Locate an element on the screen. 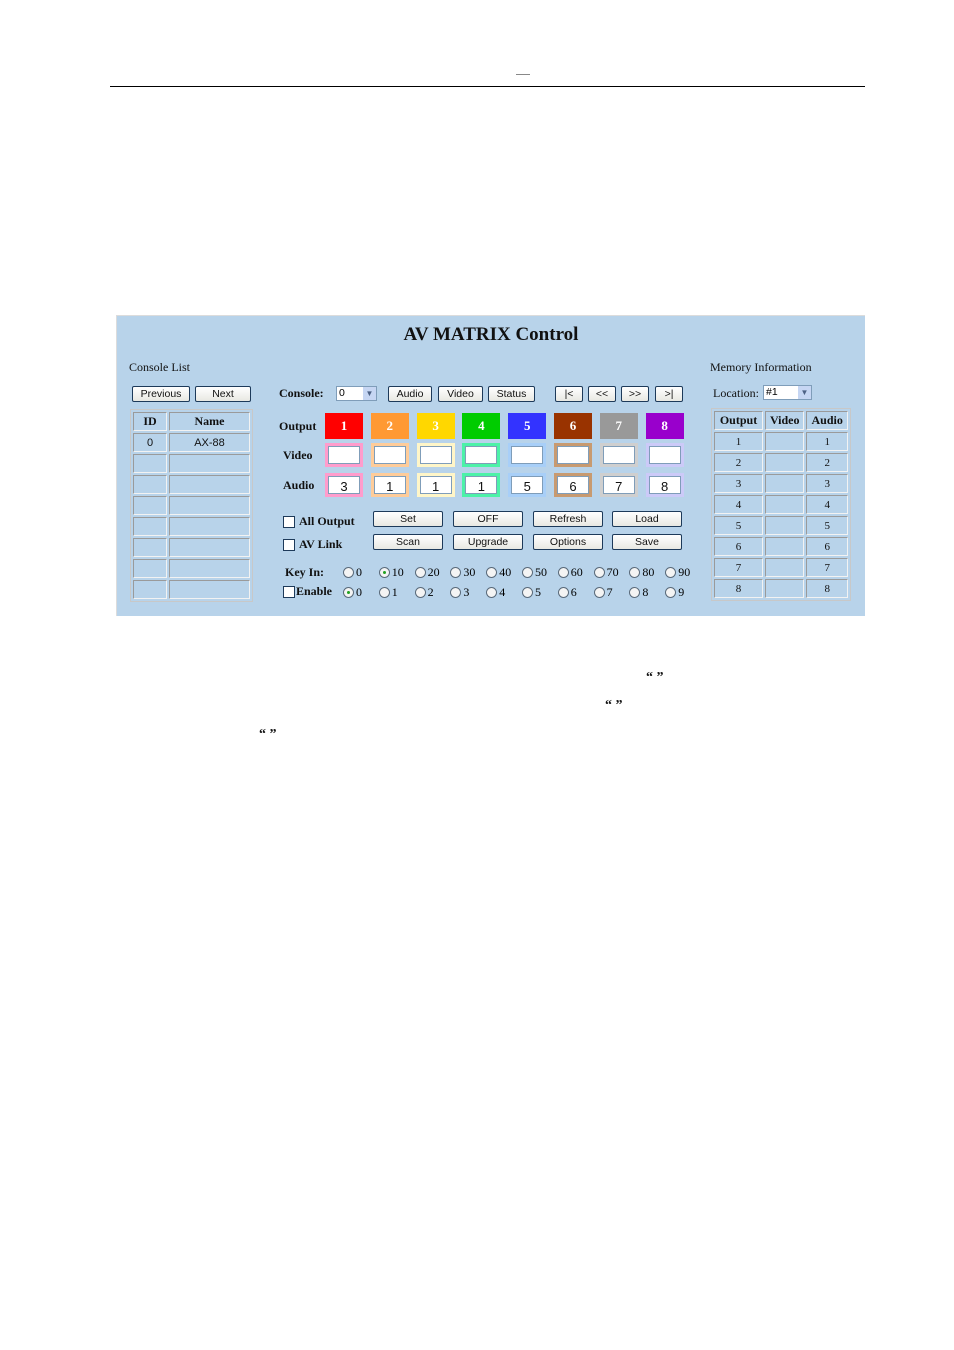  last-page-button: >| is located at coordinates (669, 394).